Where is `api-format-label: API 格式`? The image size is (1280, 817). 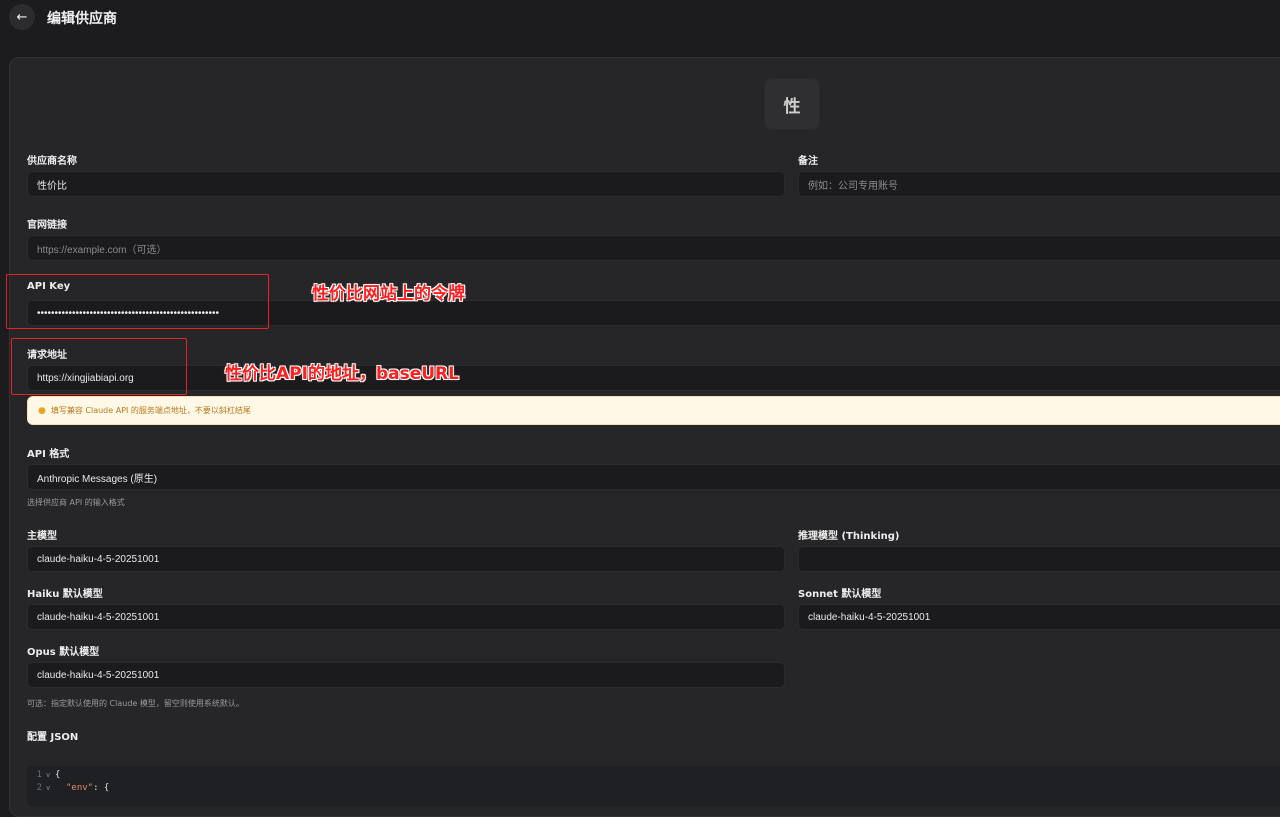 api-format-label: API 格式 is located at coordinates (48, 454).